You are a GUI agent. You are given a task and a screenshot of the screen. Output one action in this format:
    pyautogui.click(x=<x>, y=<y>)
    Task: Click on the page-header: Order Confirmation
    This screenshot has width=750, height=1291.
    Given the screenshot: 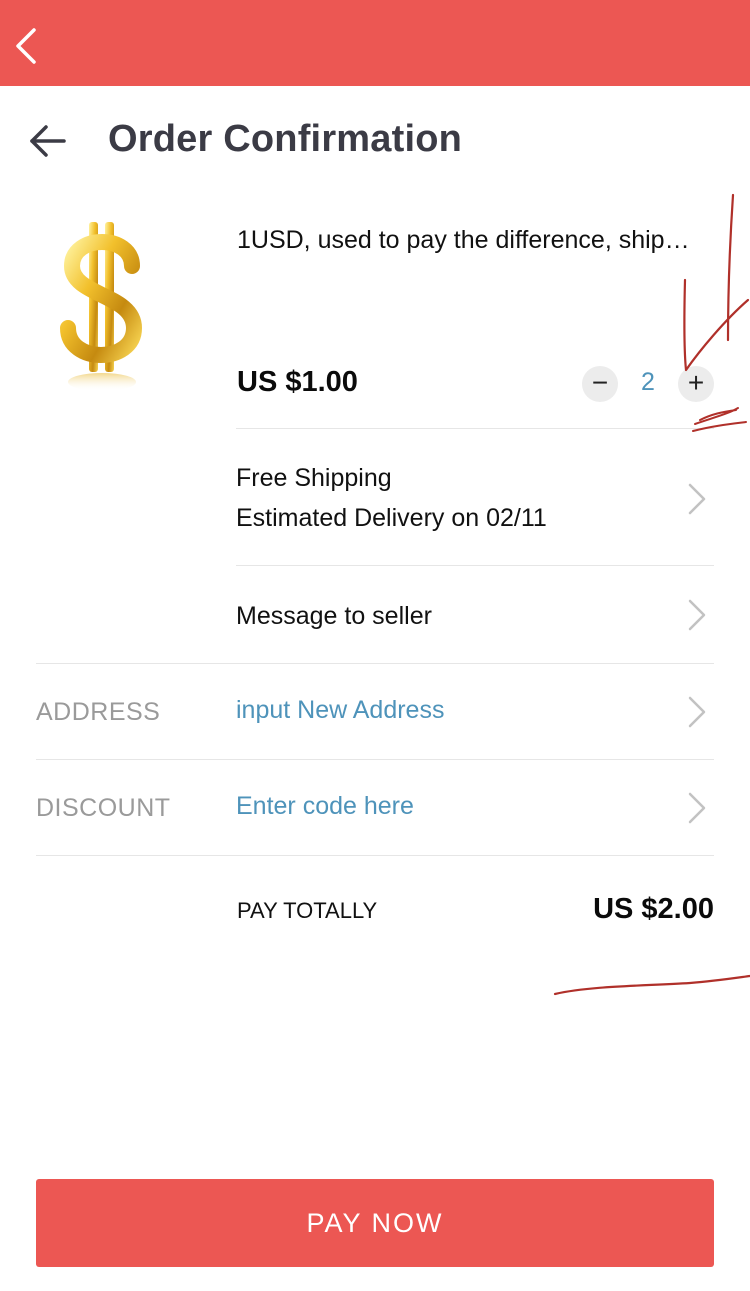 What is the action you would take?
    pyautogui.click(x=375, y=142)
    